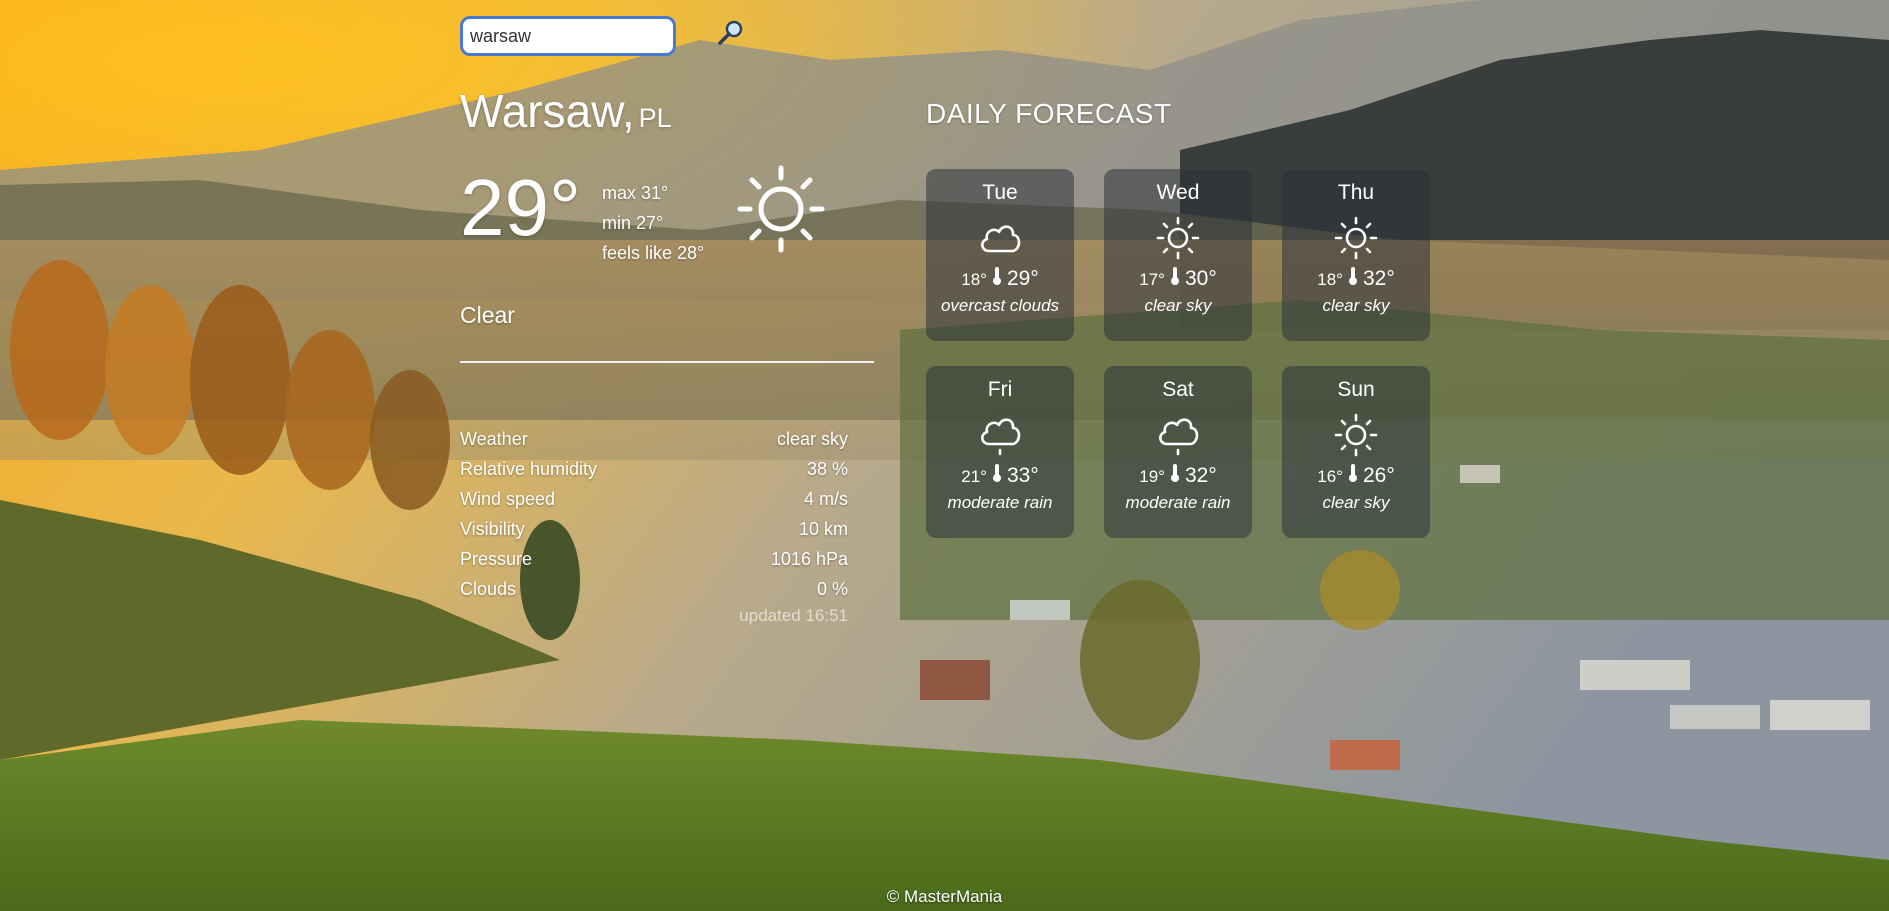  I want to click on forecast-temps: 17° 30°, so click(1178, 279).